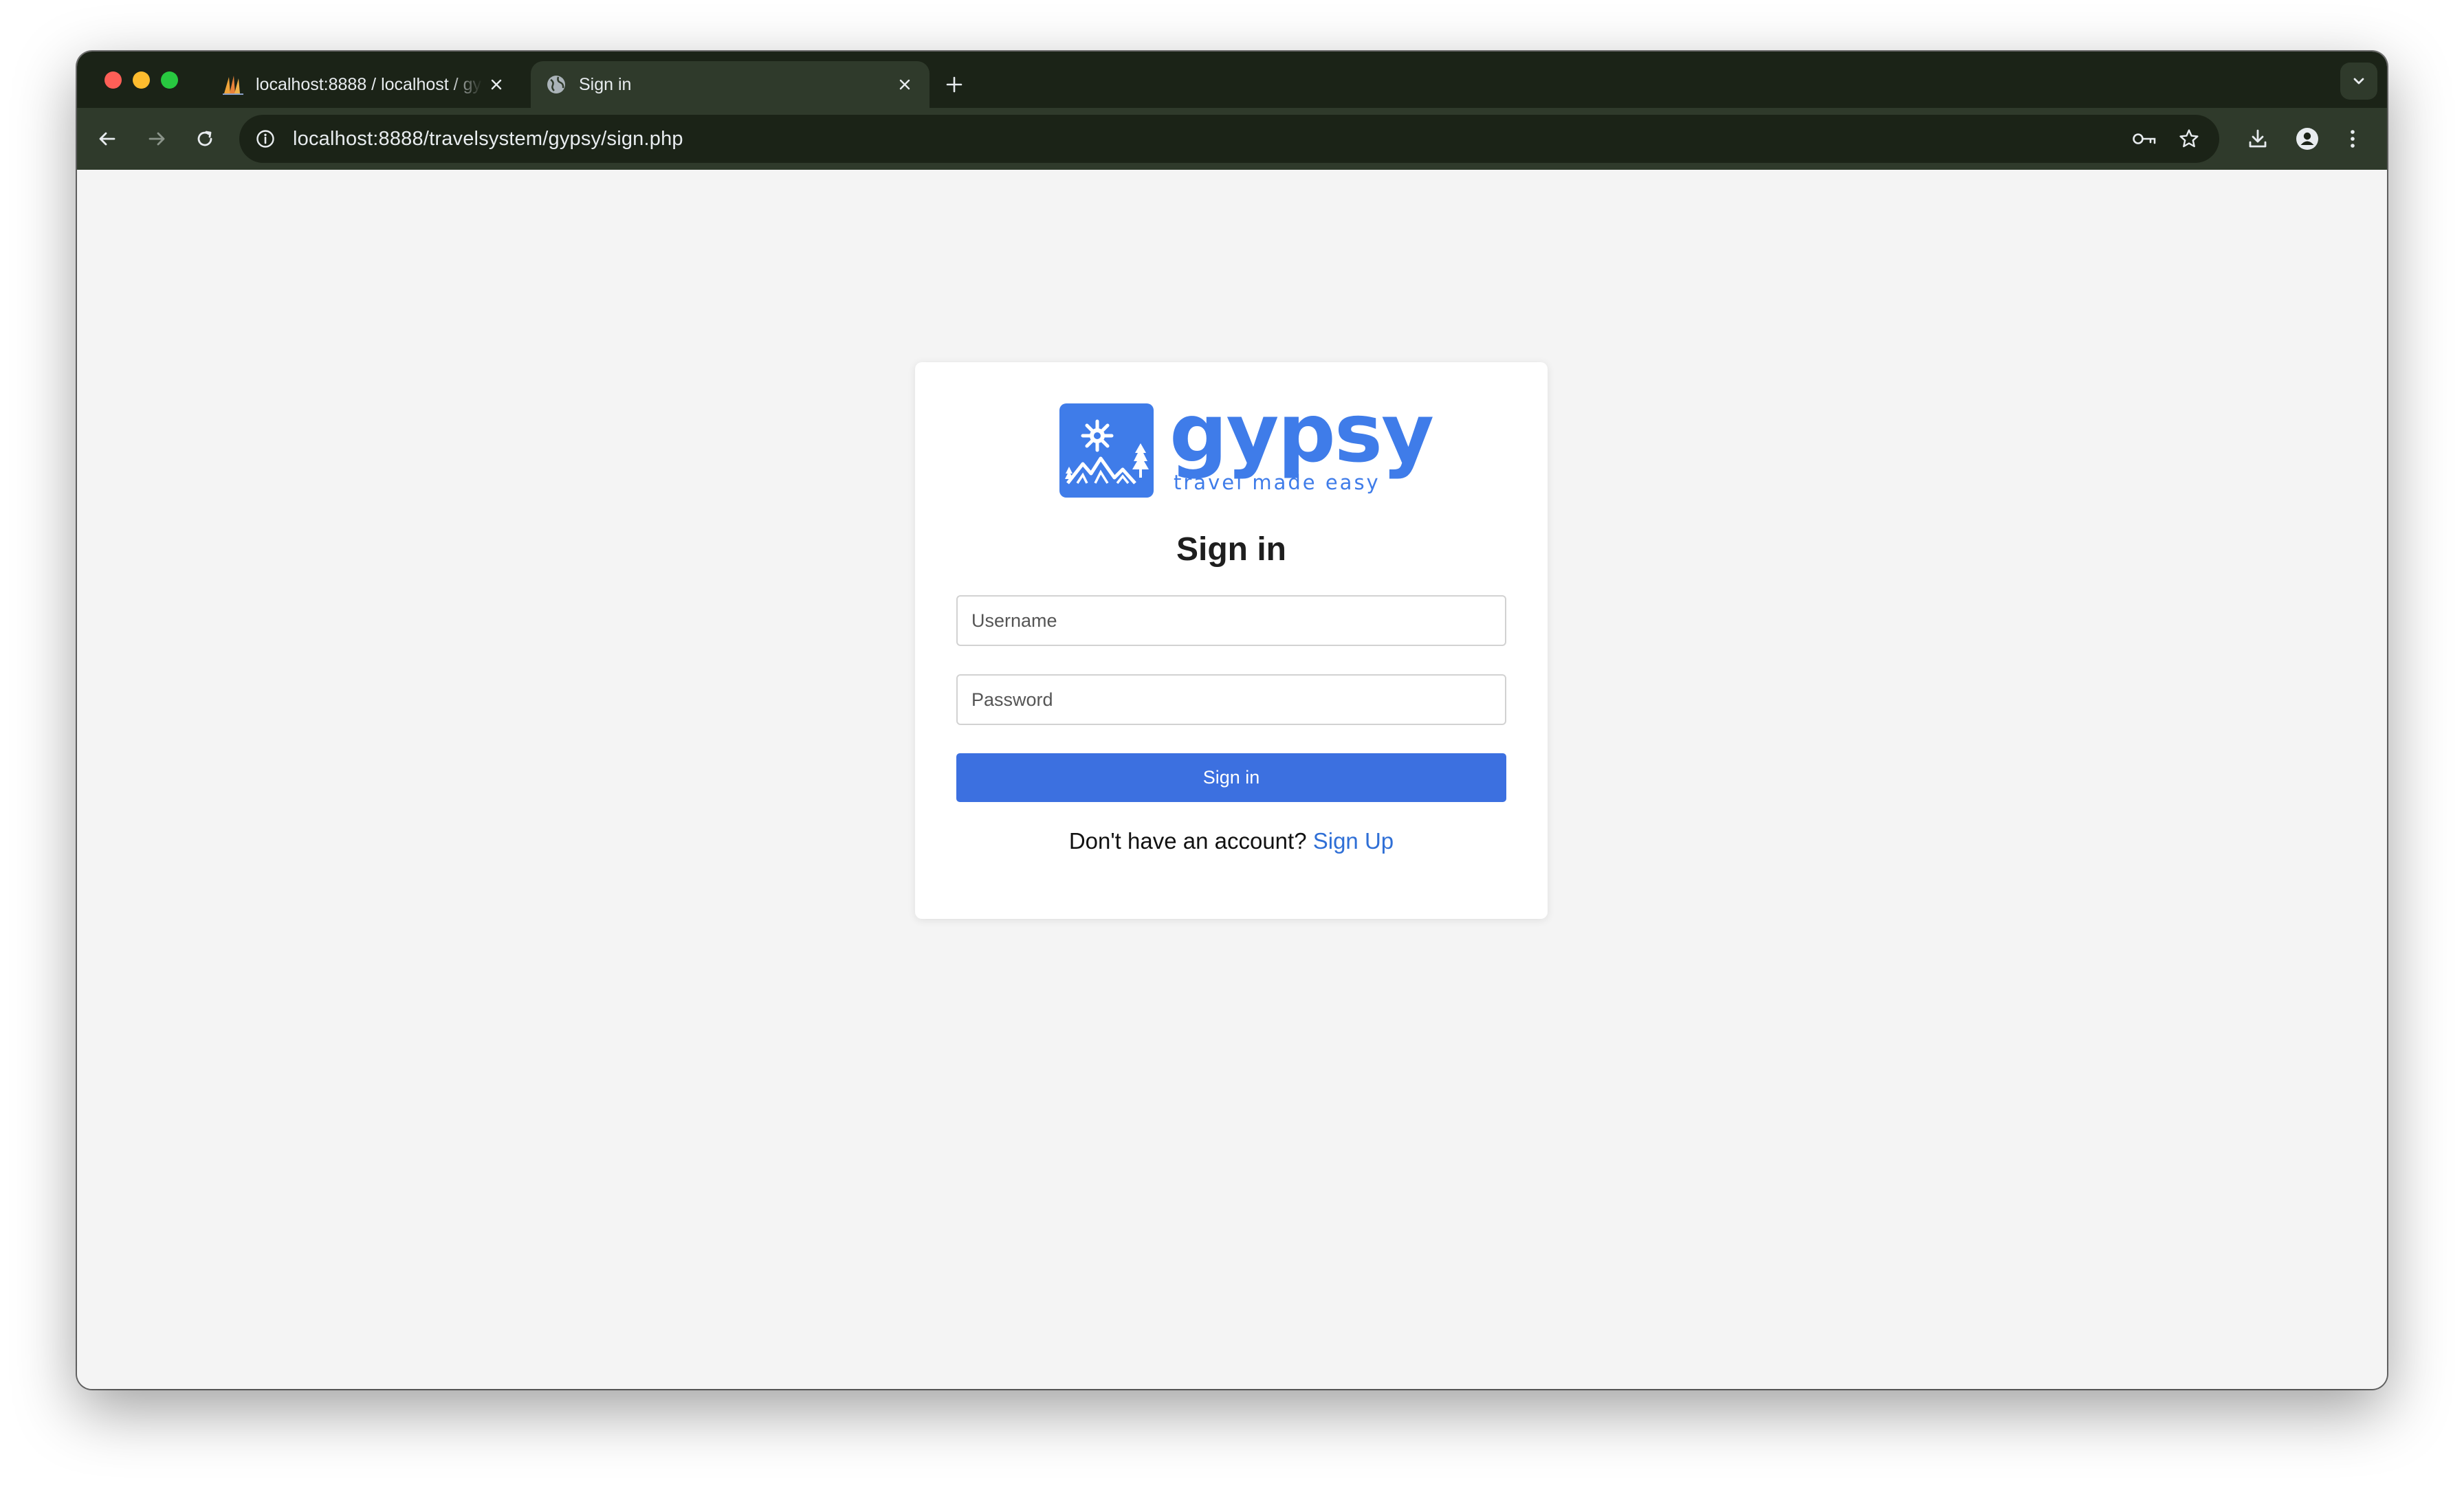  I want to click on tab-search-chevron-icon, so click(2358, 81).